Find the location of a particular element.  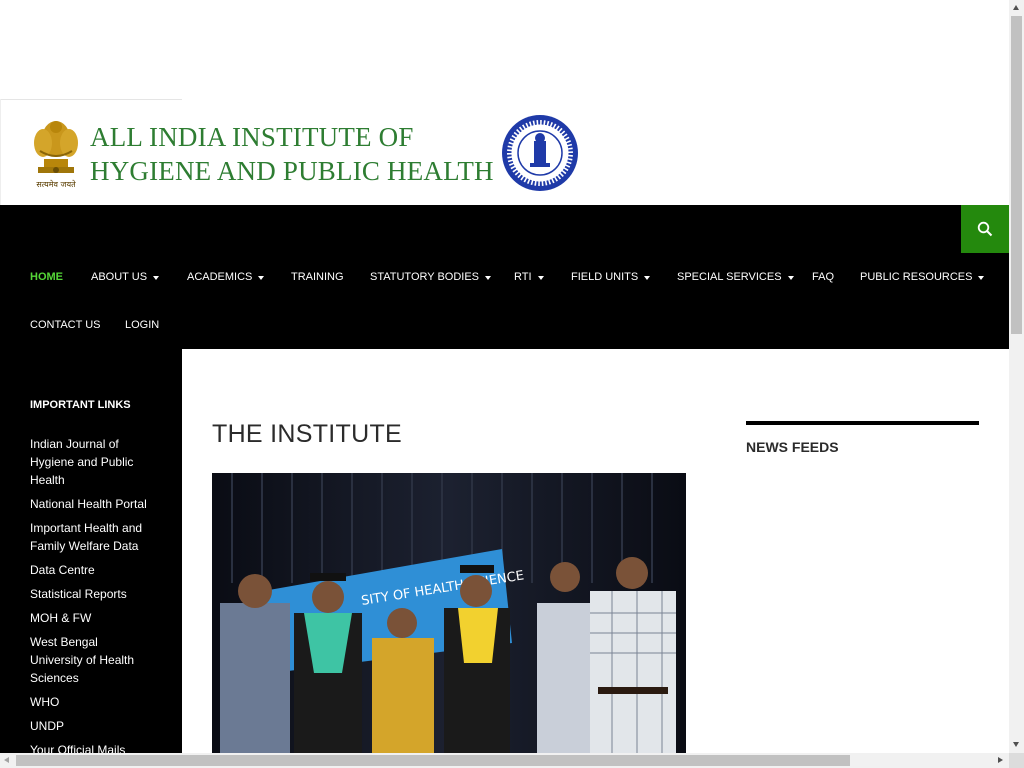

scroll-up-arrow-icon is located at coordinates (1016, 7).